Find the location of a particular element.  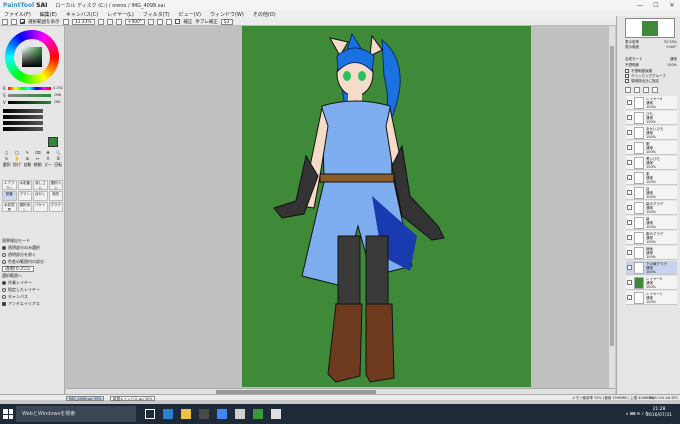

pen-icon: ✎ is located at coordinates (27, 152).